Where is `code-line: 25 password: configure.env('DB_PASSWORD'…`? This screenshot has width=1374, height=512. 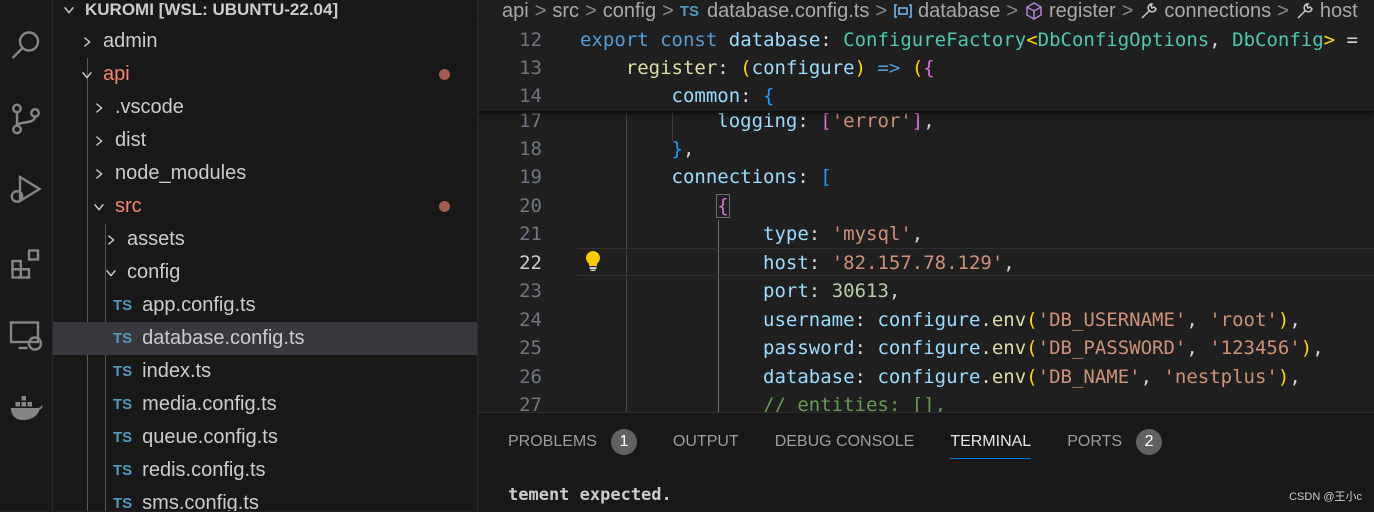 code-line: 25 password: configure.env('DB_PASSWORD'… is located at coordinates (926, 348).